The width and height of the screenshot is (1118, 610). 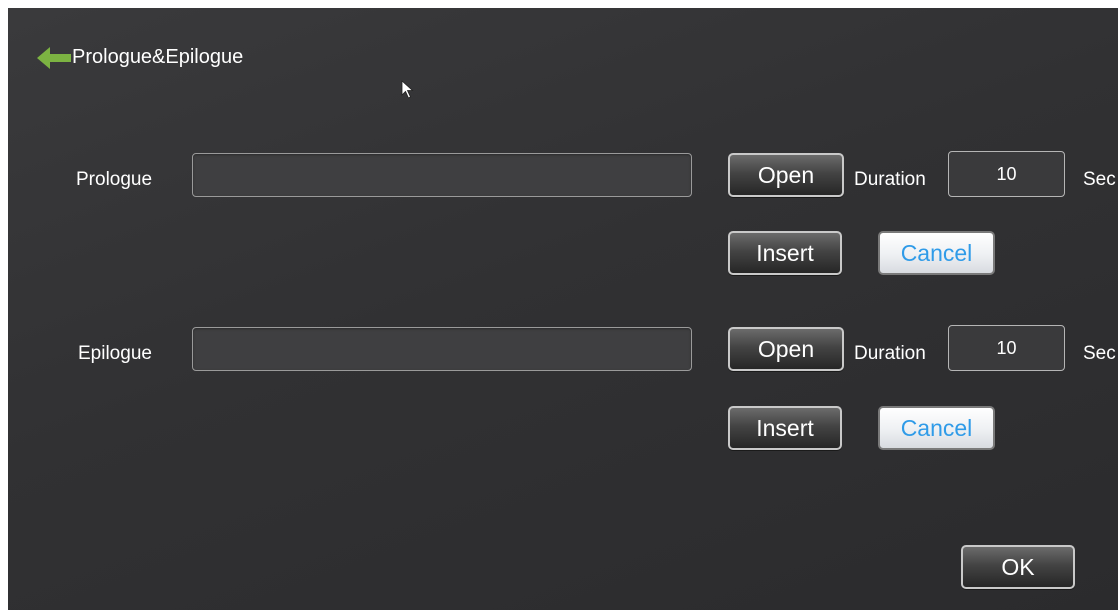 I want to click on prologue-cancel-button: Cancel, so click(x=936, y=253).